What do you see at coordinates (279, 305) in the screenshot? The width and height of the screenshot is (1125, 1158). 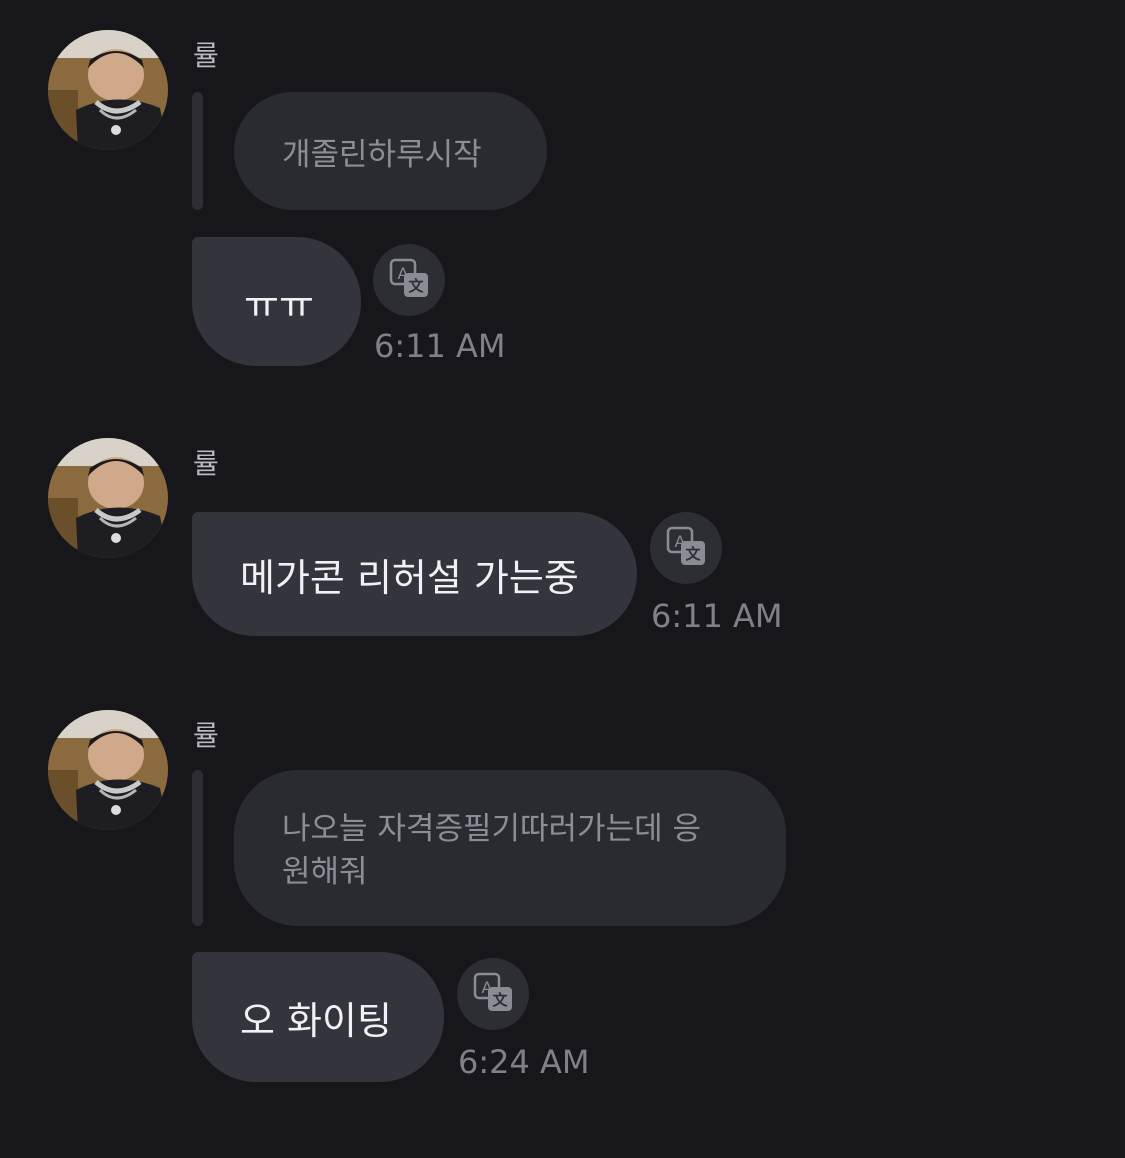 I see `message-text: ㅠㅠ` at bounding box center [279, 305].